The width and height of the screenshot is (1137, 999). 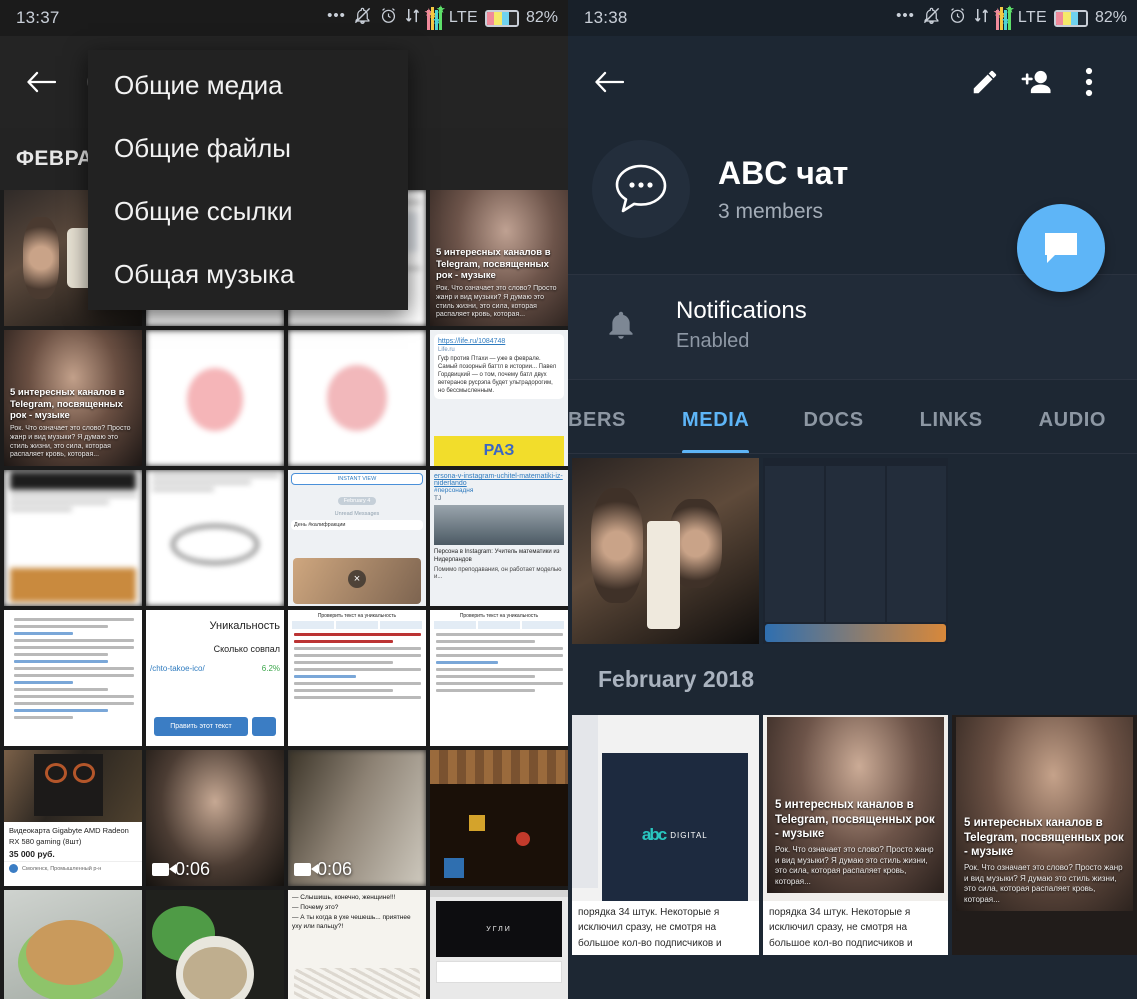 I want to click on video-duration: 0:06, so click(x=323, y=869).